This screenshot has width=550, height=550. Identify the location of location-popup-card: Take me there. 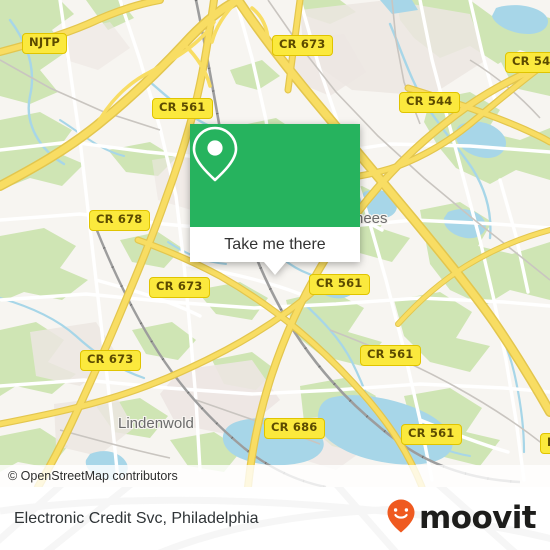
(275, 199).